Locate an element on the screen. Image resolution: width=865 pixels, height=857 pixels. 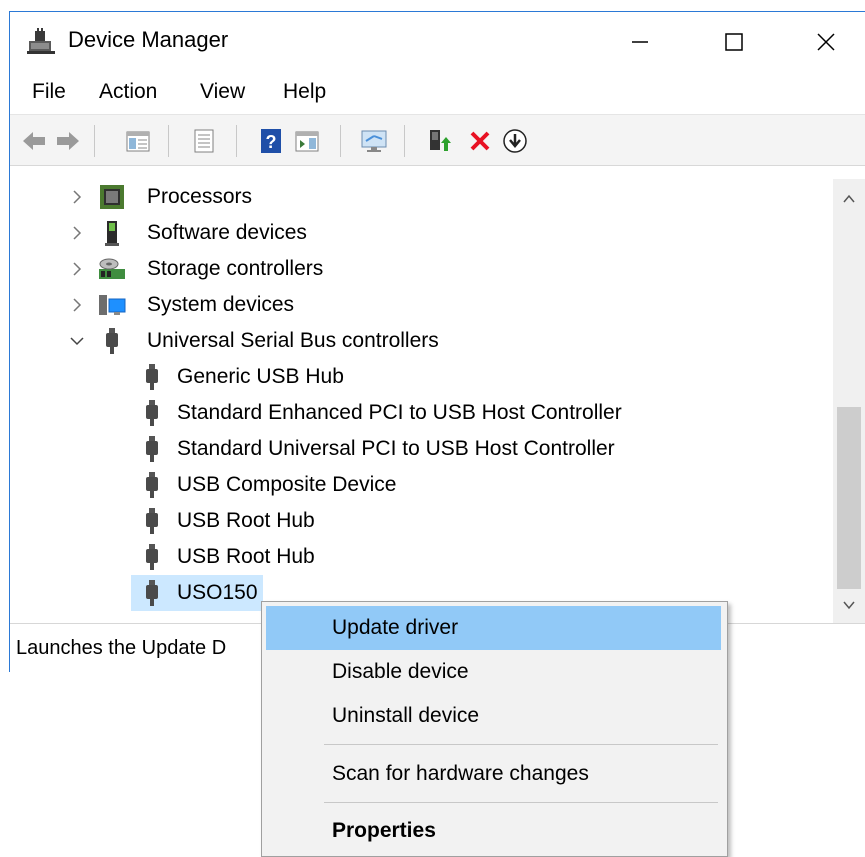
tree-category-storage-controllers: Storage controllers is located at coordinates (411, 269).